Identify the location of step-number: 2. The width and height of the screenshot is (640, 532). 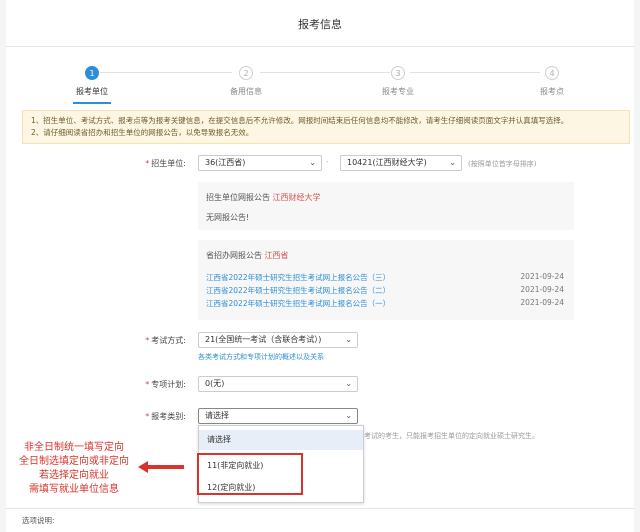
(246, 73).